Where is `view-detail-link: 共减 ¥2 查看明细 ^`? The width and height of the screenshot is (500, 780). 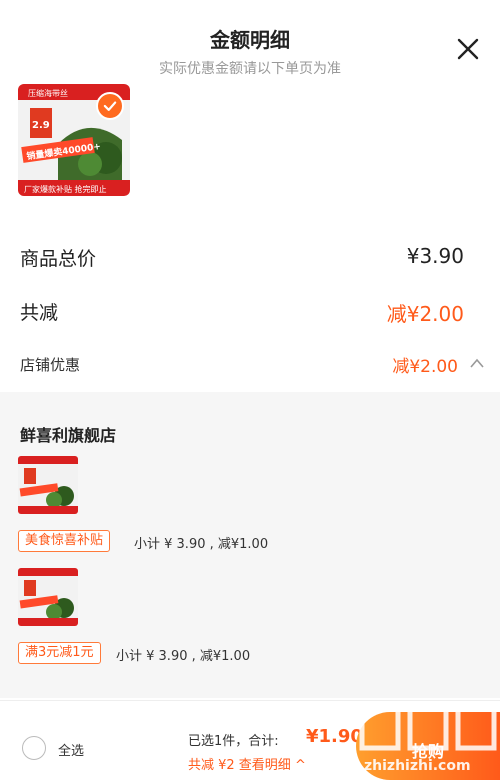
view-detail-link: 共减 ¥2 查看明细 ^ is located at coordinates (247, 763).